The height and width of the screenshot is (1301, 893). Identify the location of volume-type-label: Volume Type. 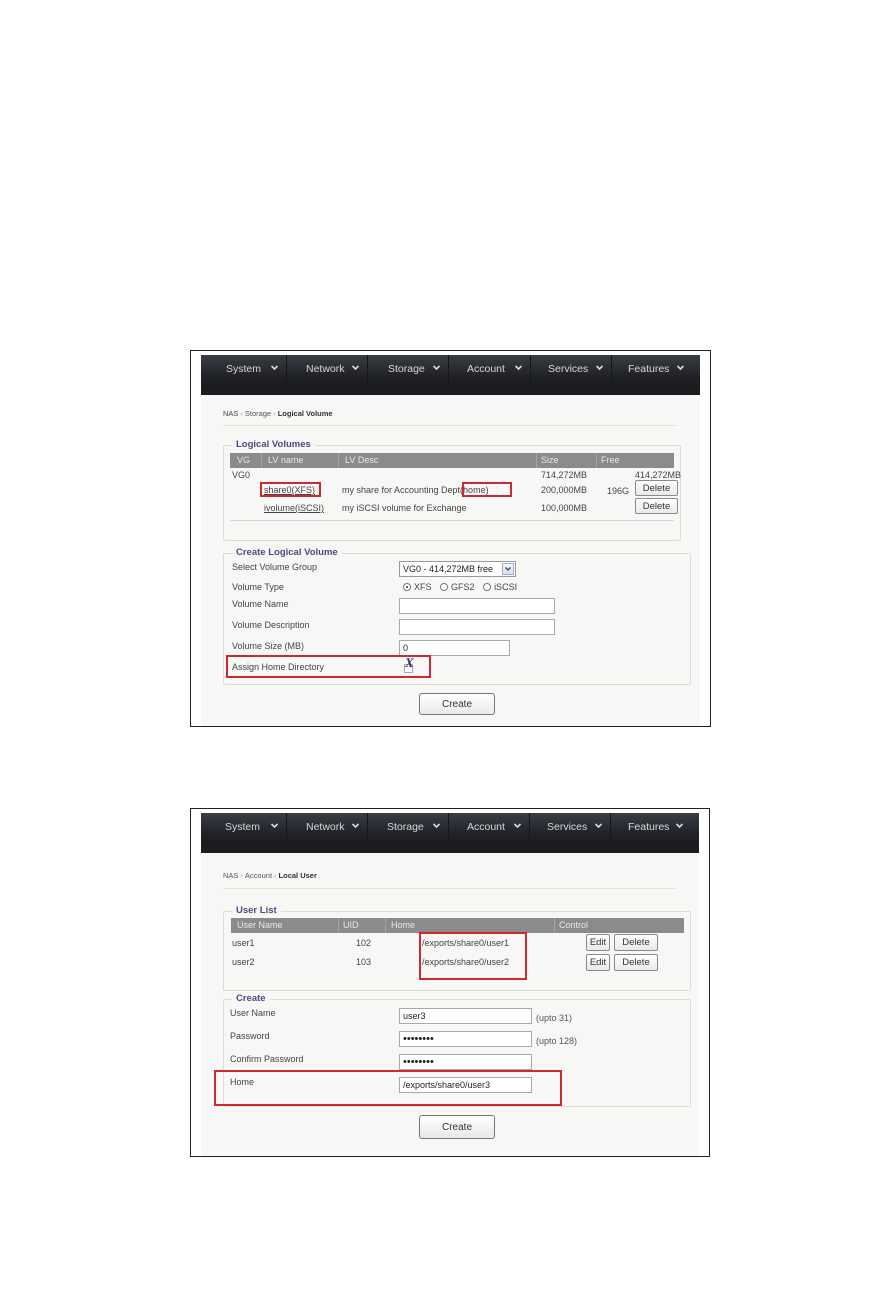
(258, 587).